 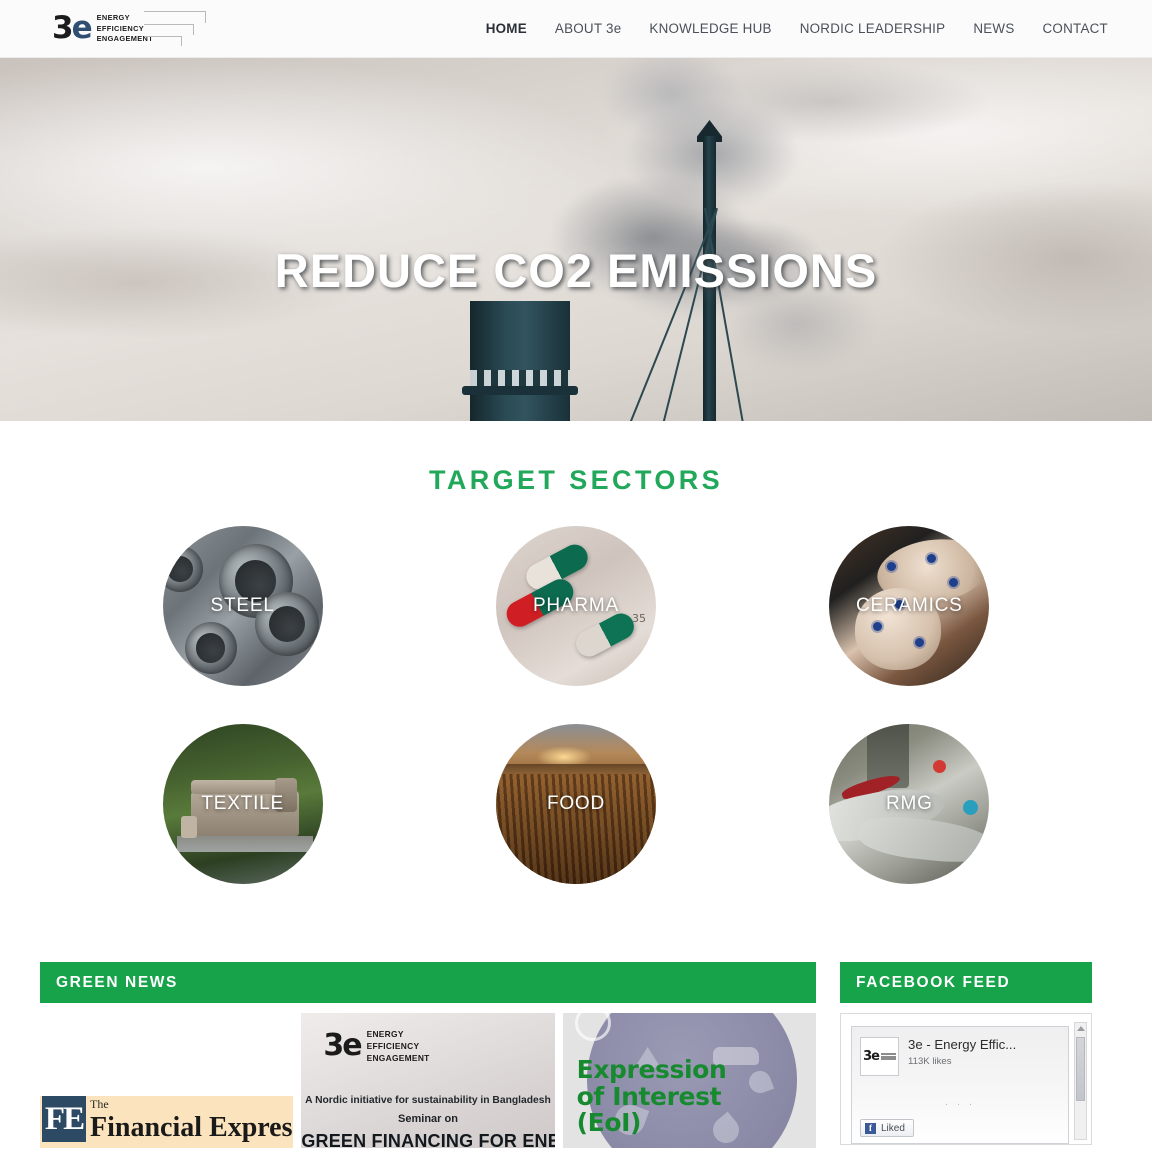 I want to click on sector-label-pharma: PHARMA, so click(x=576, y=605).